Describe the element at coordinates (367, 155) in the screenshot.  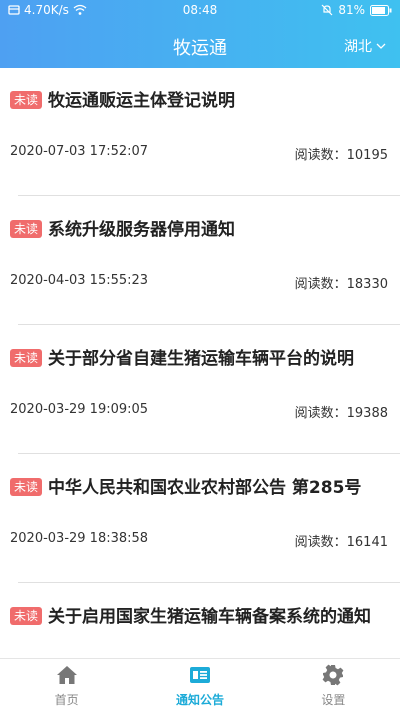
I see `read-count-value: 10195` at that location.